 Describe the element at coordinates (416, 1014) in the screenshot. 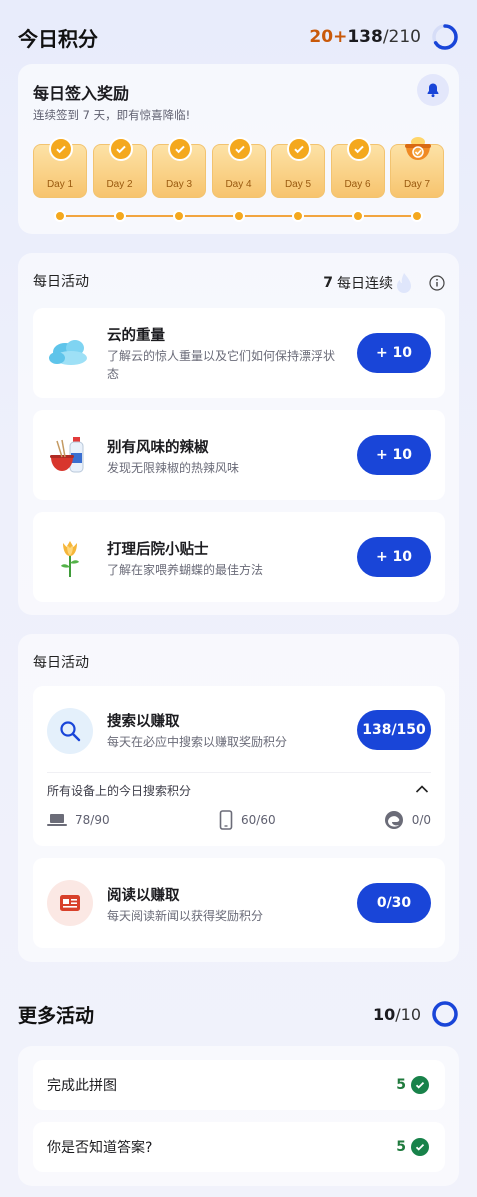

I see `more-activities-points: 10 /10` at that location.